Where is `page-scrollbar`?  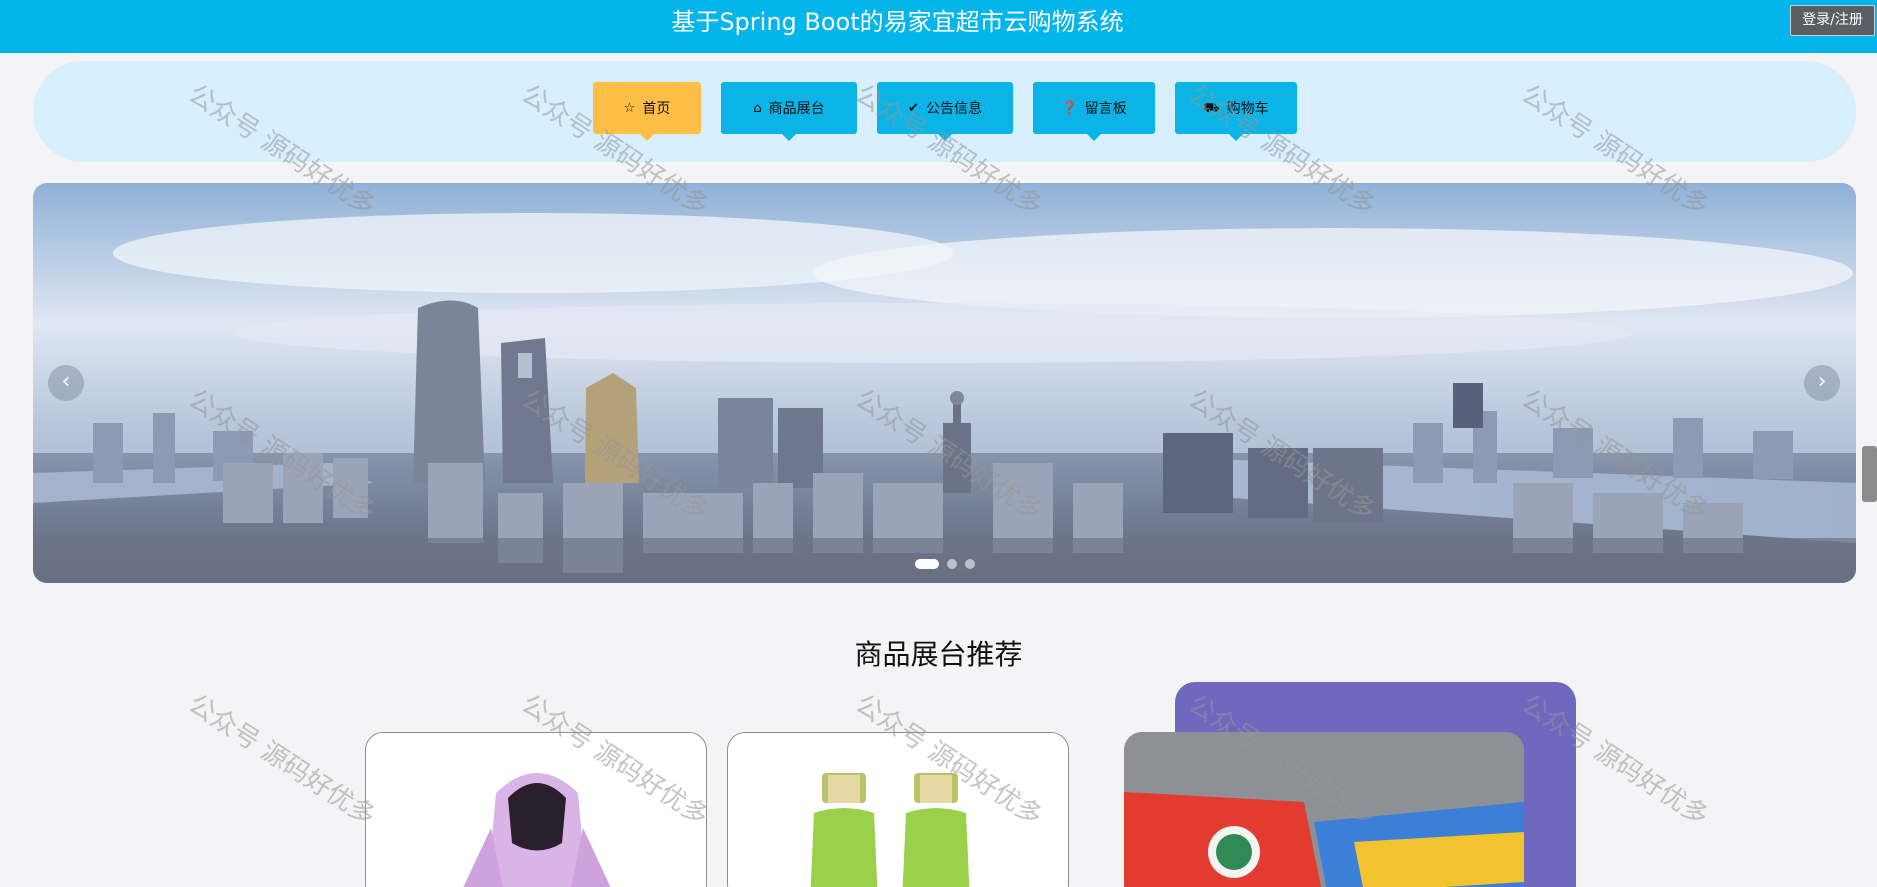
page-scrollbar is located at coordinates (1869, 474).